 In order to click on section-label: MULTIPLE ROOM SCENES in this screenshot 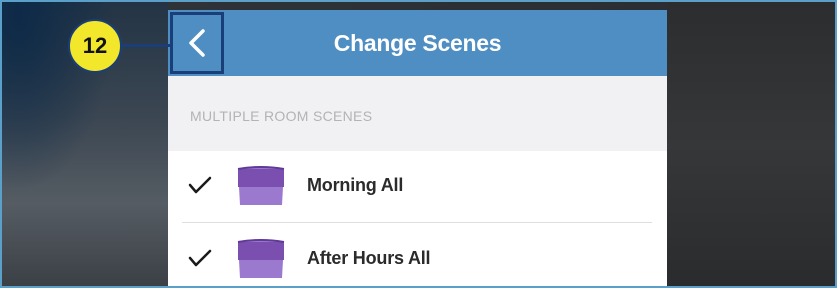, I will do `click(281, 116)`.